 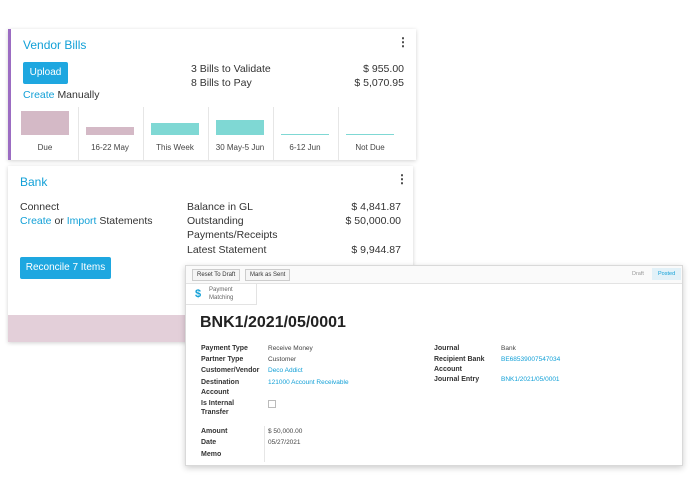 I want to click on destination-account-value: 121000 Account Receivable, so click(x=308, y=382).